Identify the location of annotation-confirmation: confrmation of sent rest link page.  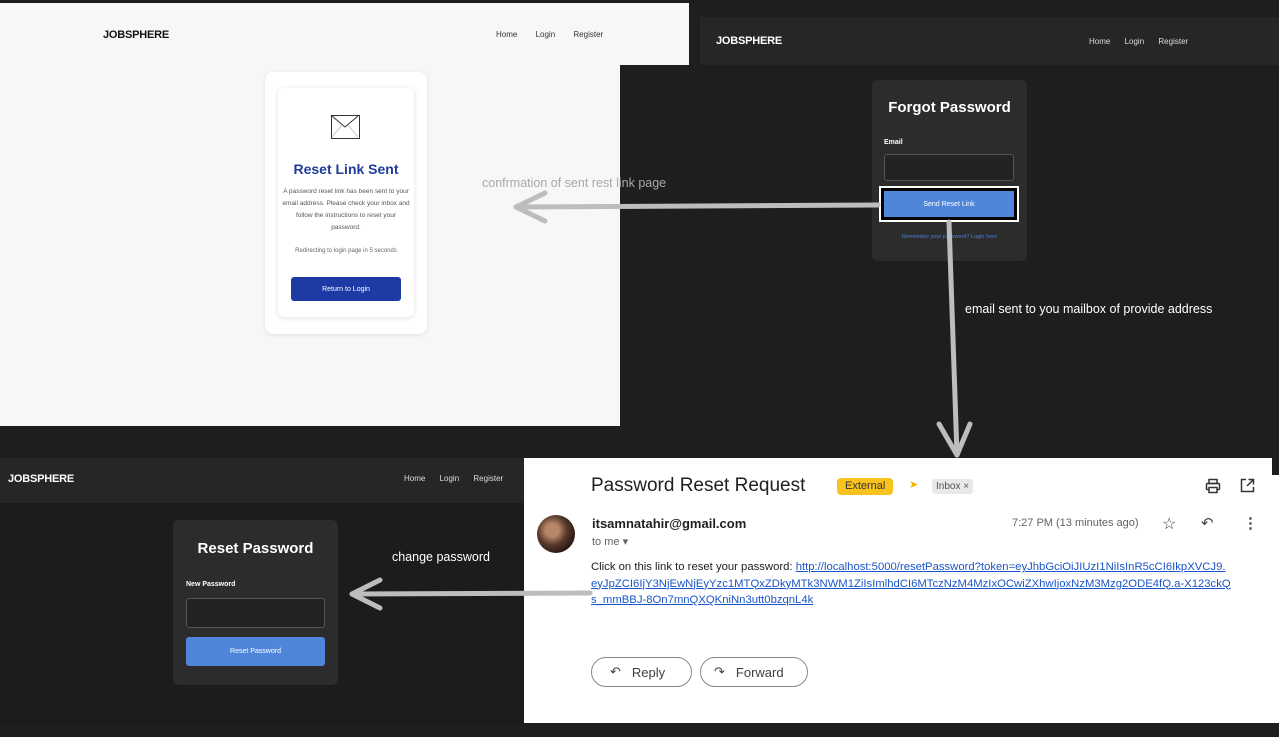
(574, 183).